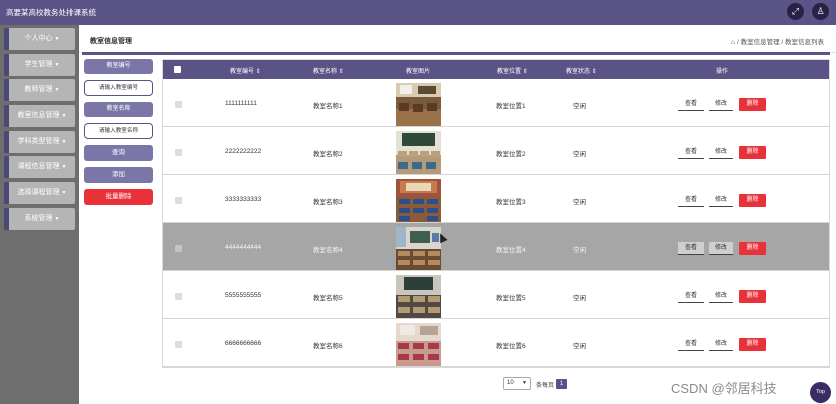 The height and width of the screenshot is (404, 836). What do you see at coordinates (496, 247) in the screenshot?
I see `table-row: 4444444444 教室名称4 教室位置4 空闲 查看 修改 删除` at bounding box center [496, 247].